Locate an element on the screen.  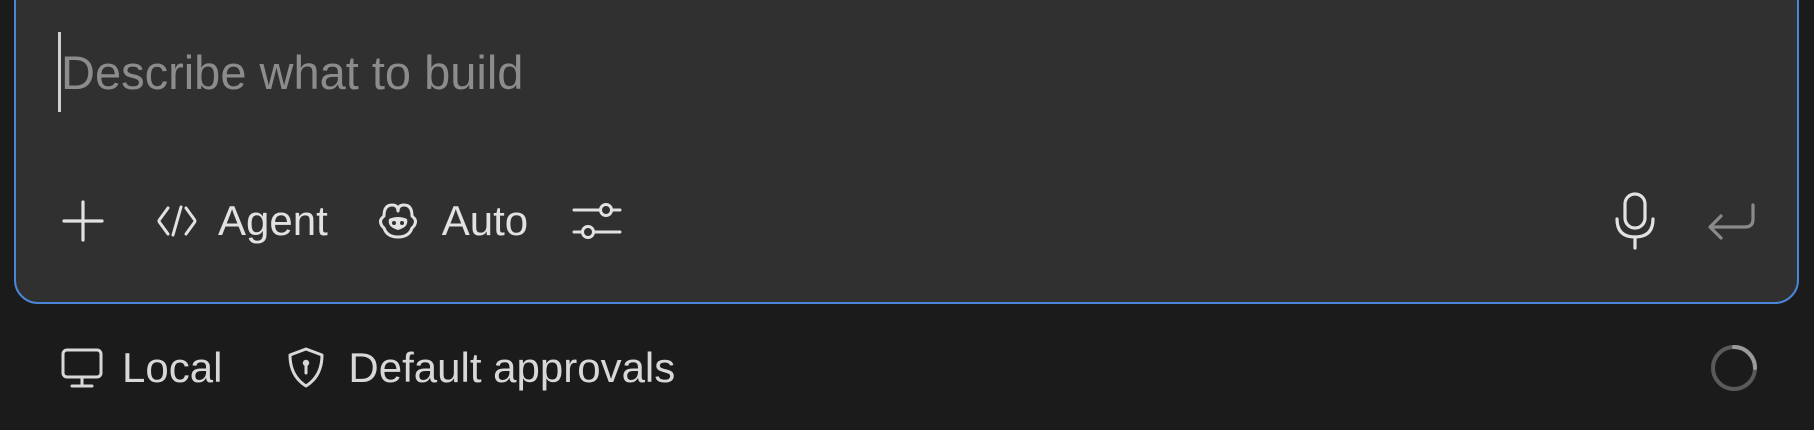
prompt-input is located at coordinates (661, 72).